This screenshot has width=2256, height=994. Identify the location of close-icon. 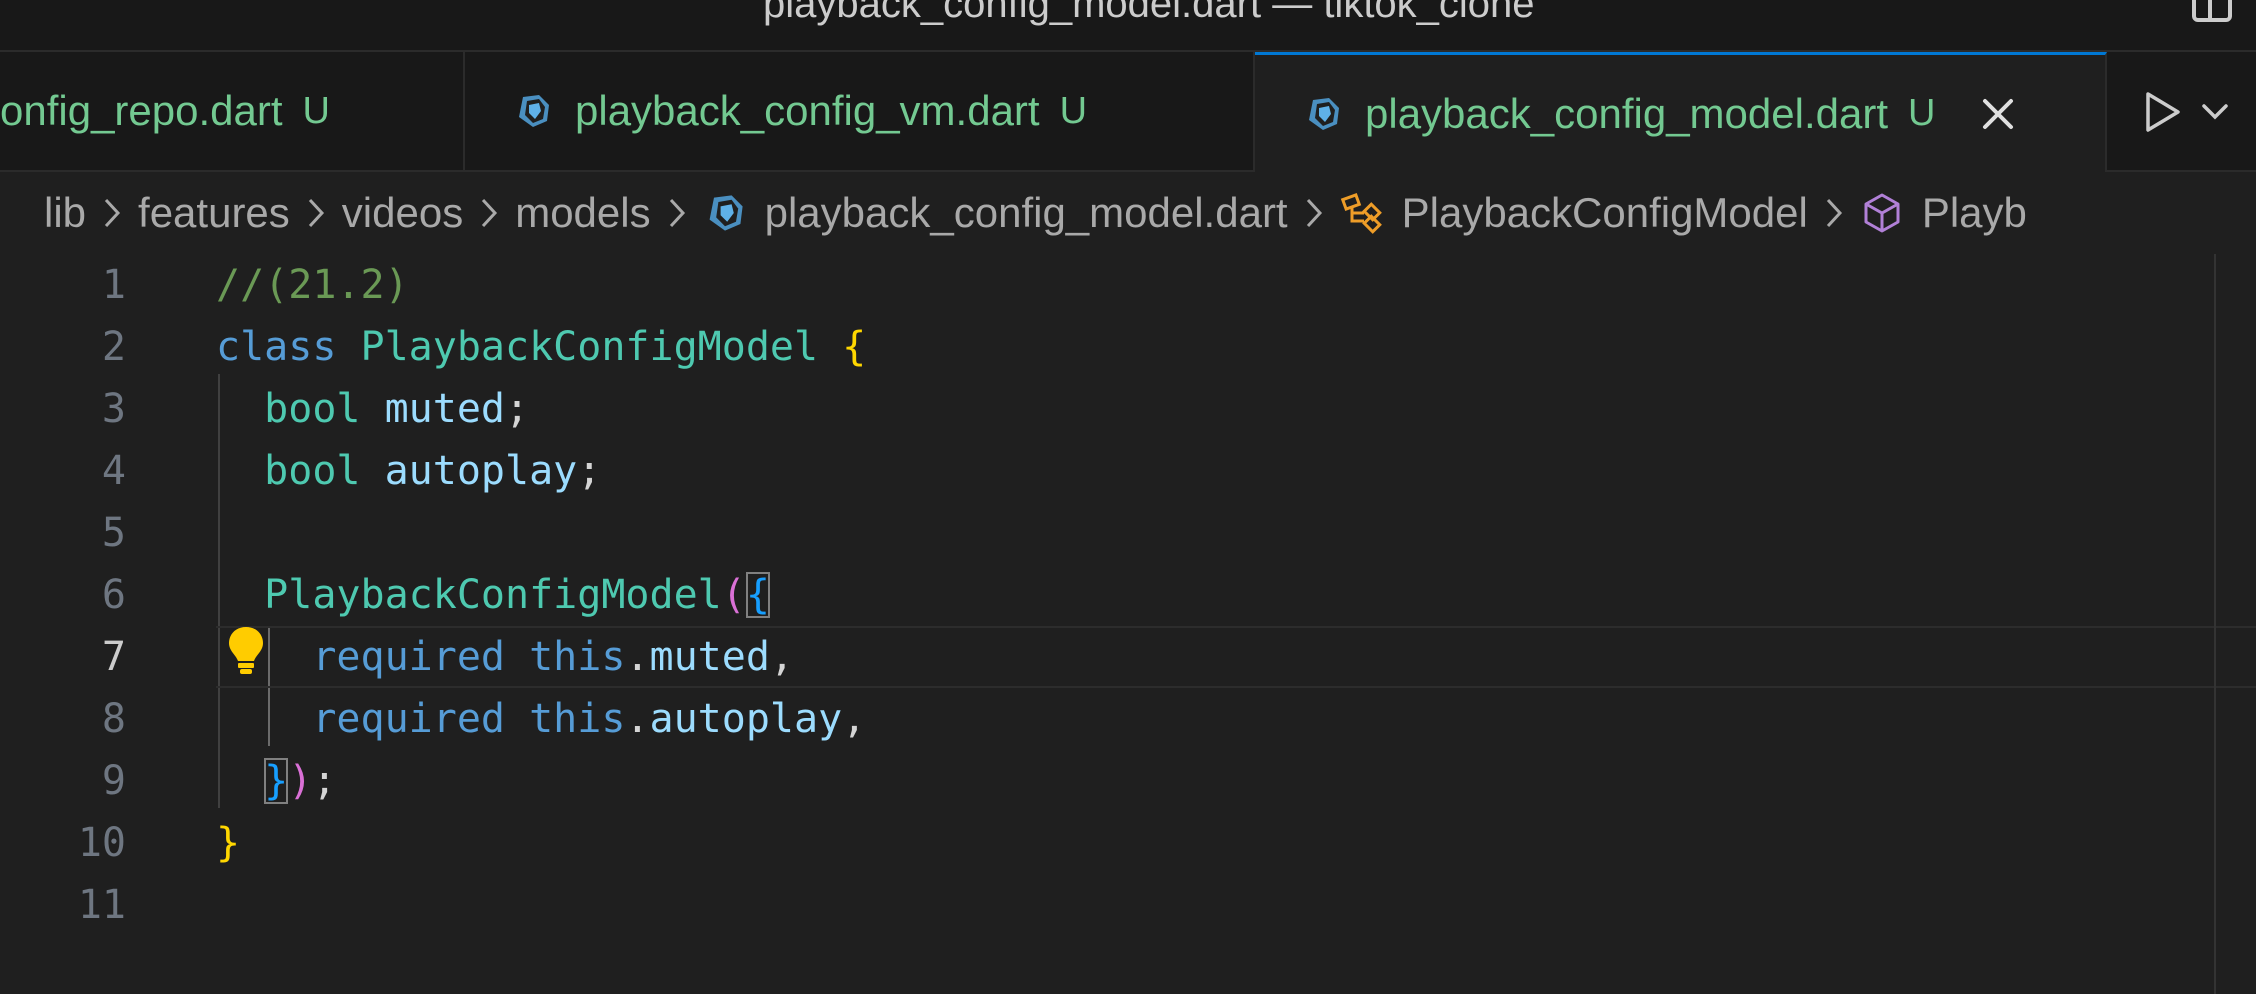
(1998, 114).